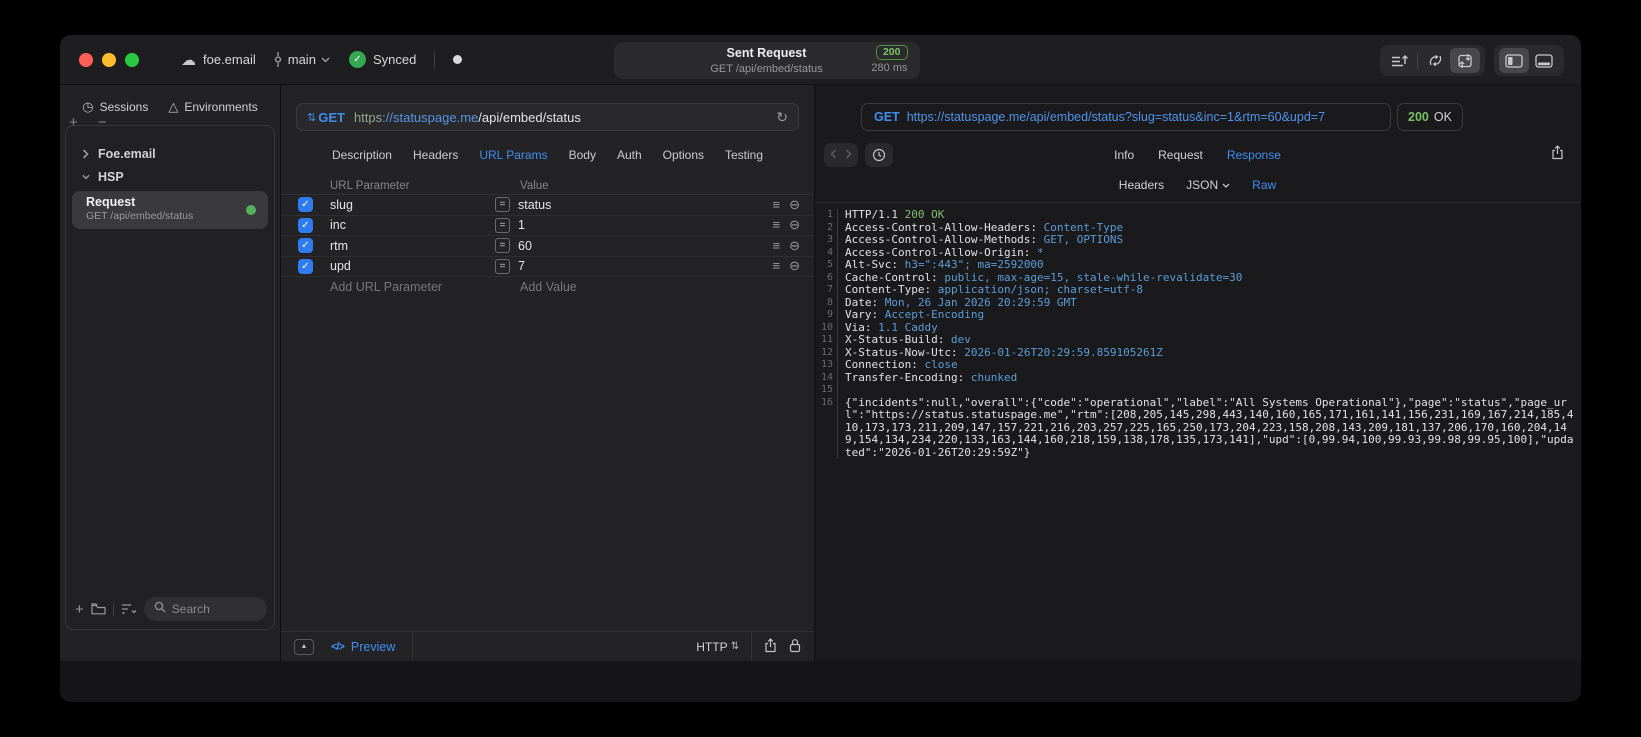 This screenshot has height=737, width=1641. Describe the element at coordinates (521, 225) in the screenshot. I see `param-value: 1` at that location.